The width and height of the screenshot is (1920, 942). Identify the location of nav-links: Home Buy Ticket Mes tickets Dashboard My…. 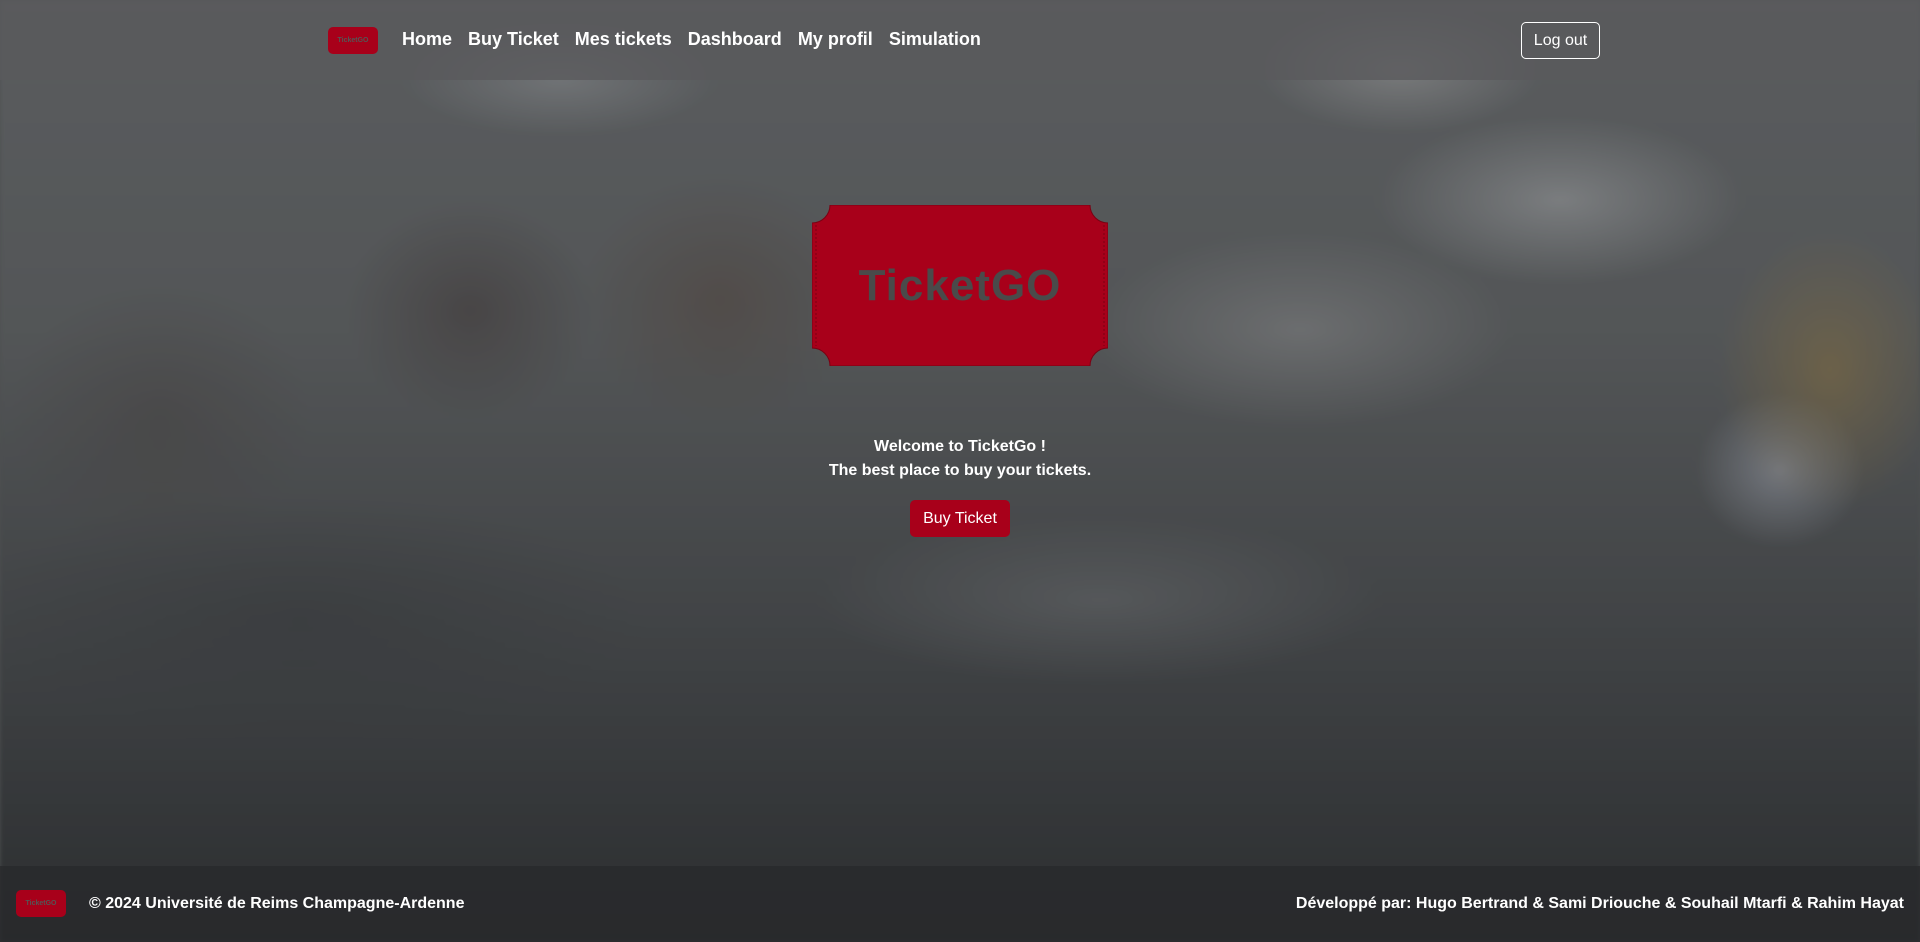
(691, 39).